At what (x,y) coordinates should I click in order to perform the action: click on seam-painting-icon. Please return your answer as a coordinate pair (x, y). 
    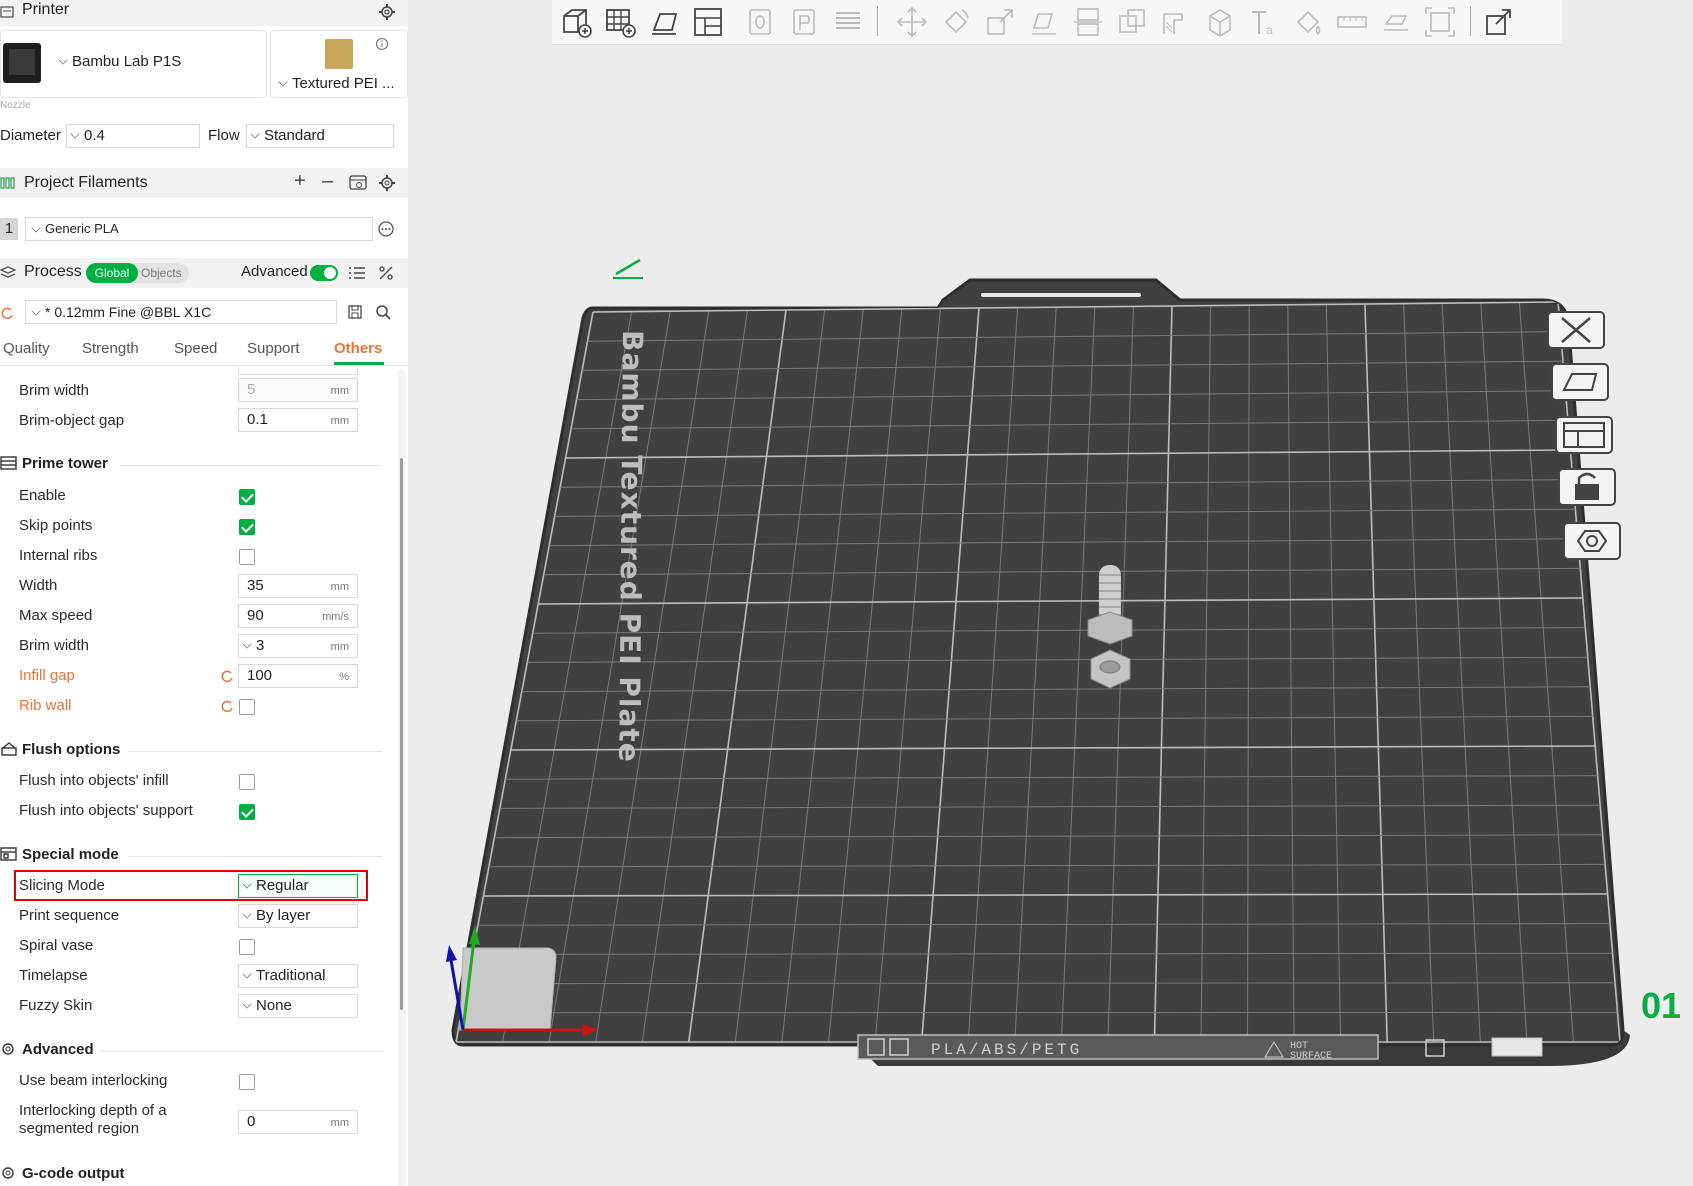
    Looking at the image, I should click on (1220, 22).